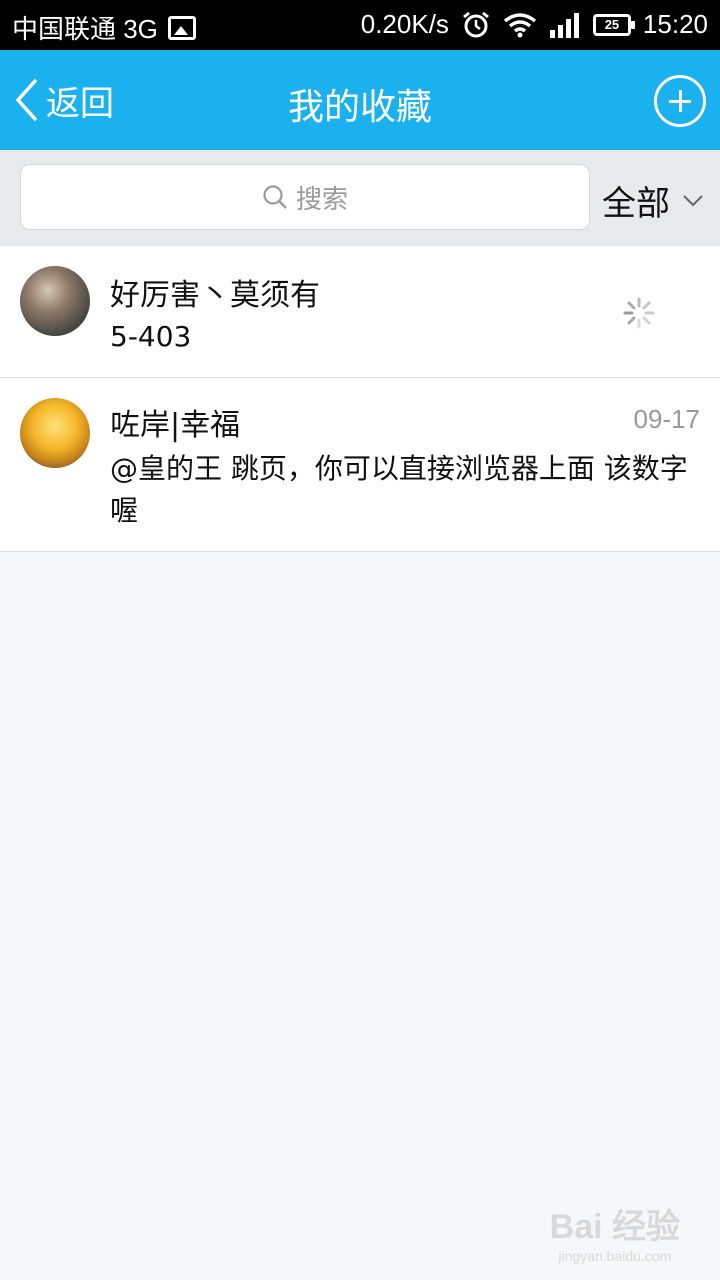 Image resolution: width=720 pixels, height=1280 pixels. What do you see at coordinates (399, 489) in the screenshot?
I see `item-message: @皇的王 跳页，你可以直接浏览器上面 该数字喔` at bounding box center [399, 489].